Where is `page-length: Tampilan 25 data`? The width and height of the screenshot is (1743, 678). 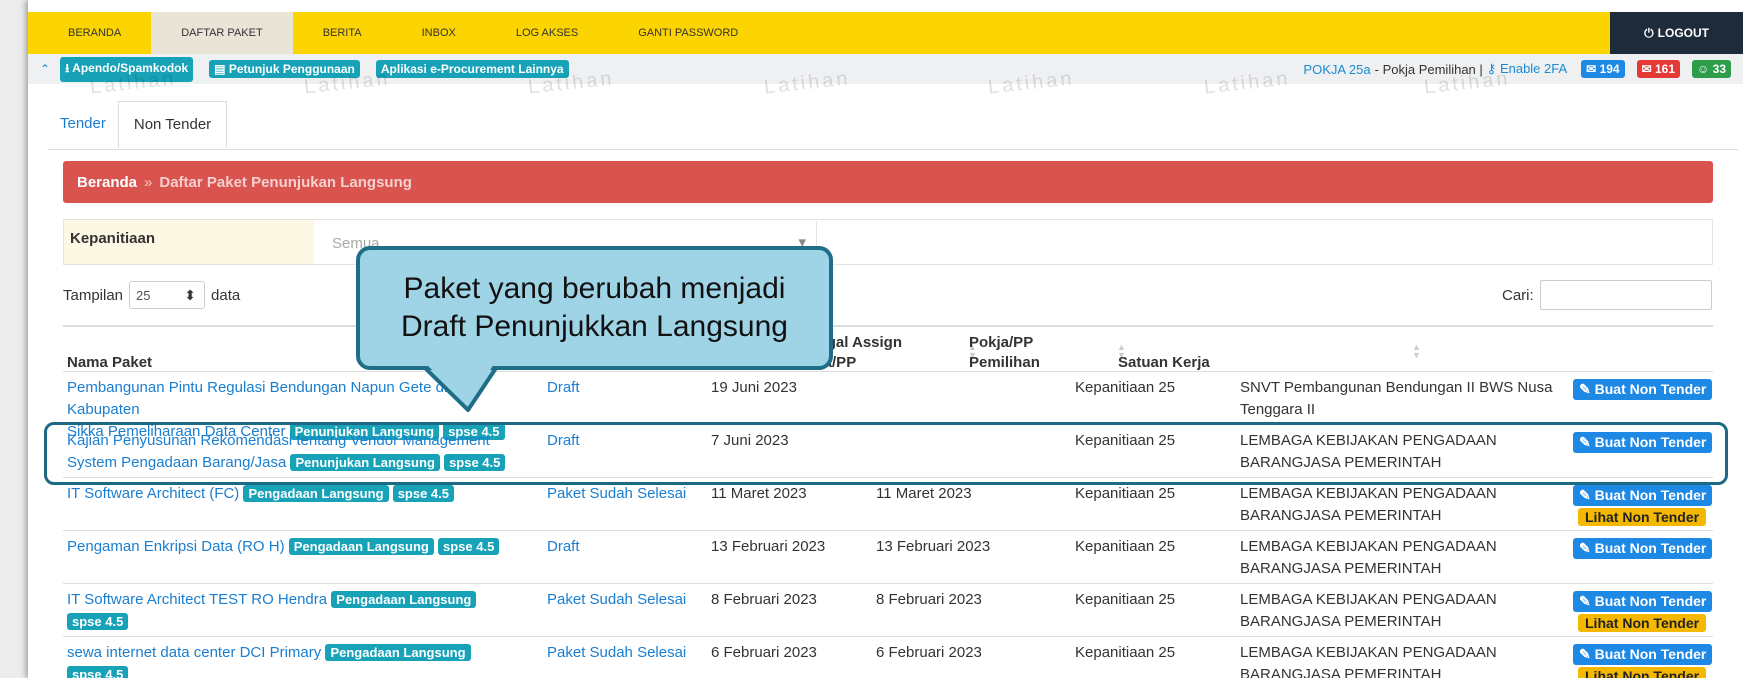
page-length: Tampilan 25 data is located at coordinates (151, 295).